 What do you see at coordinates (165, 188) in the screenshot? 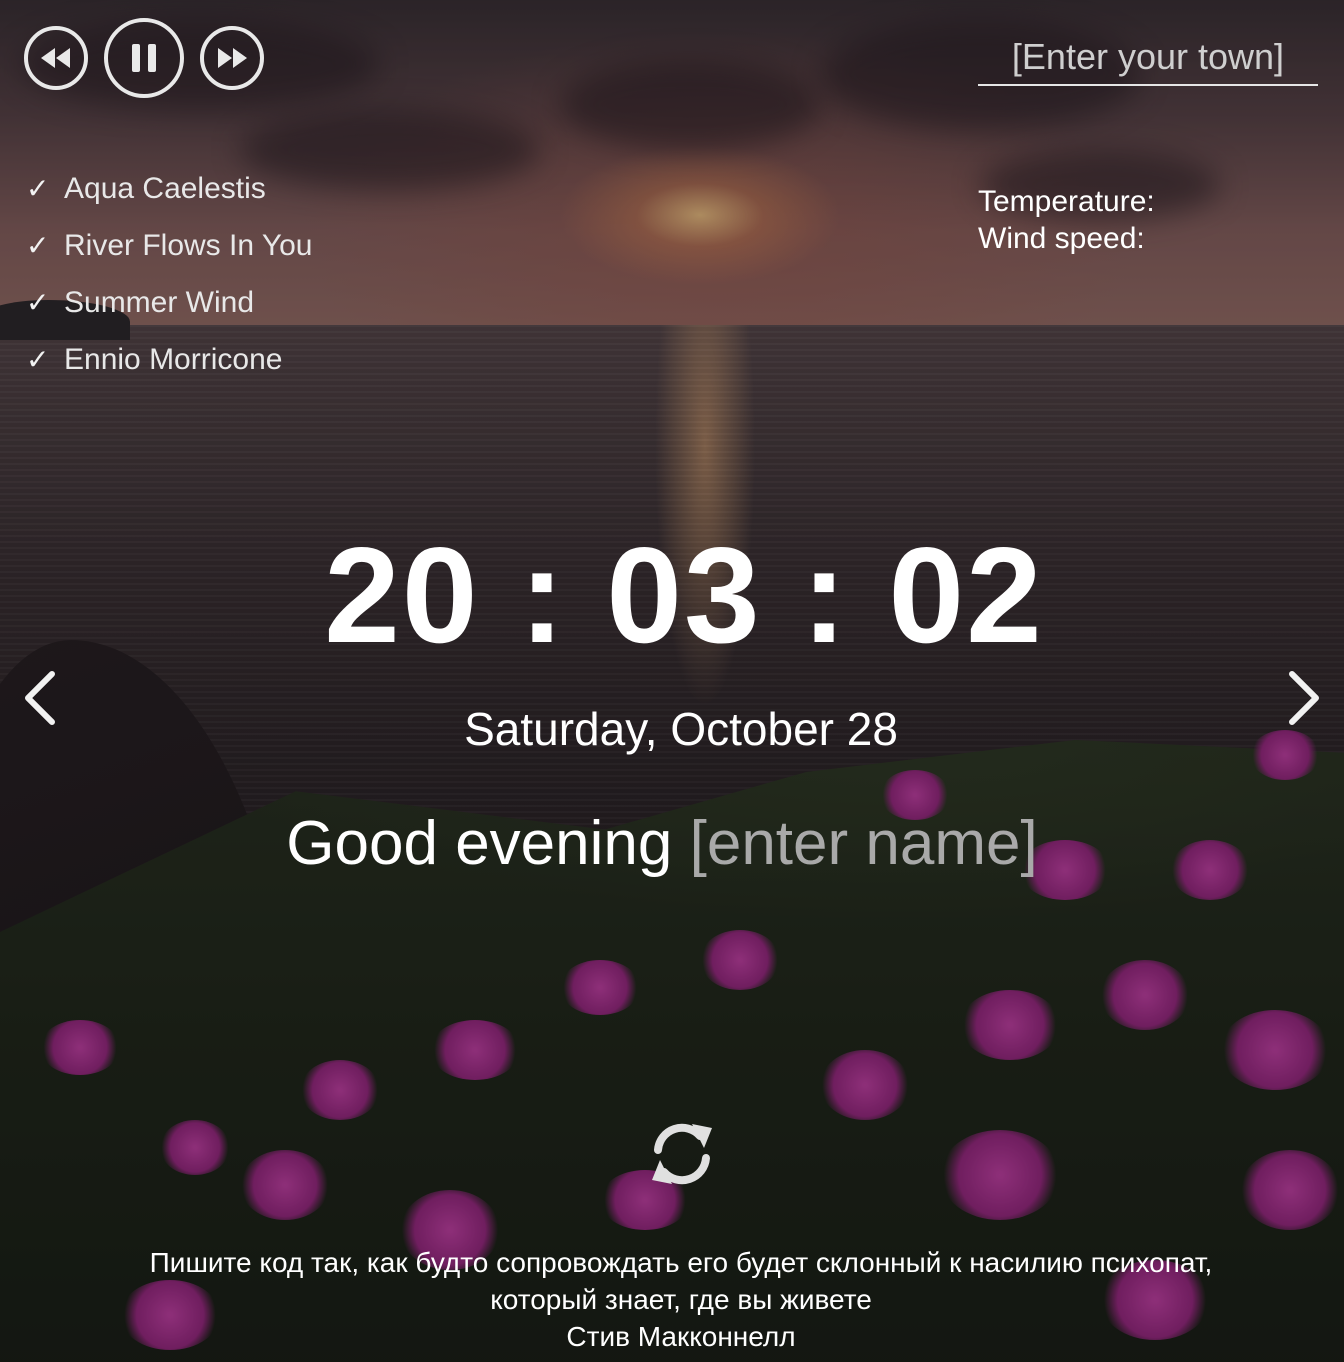
I see `track-title: Aqua Caelestis` at bounding box center [165, 188].